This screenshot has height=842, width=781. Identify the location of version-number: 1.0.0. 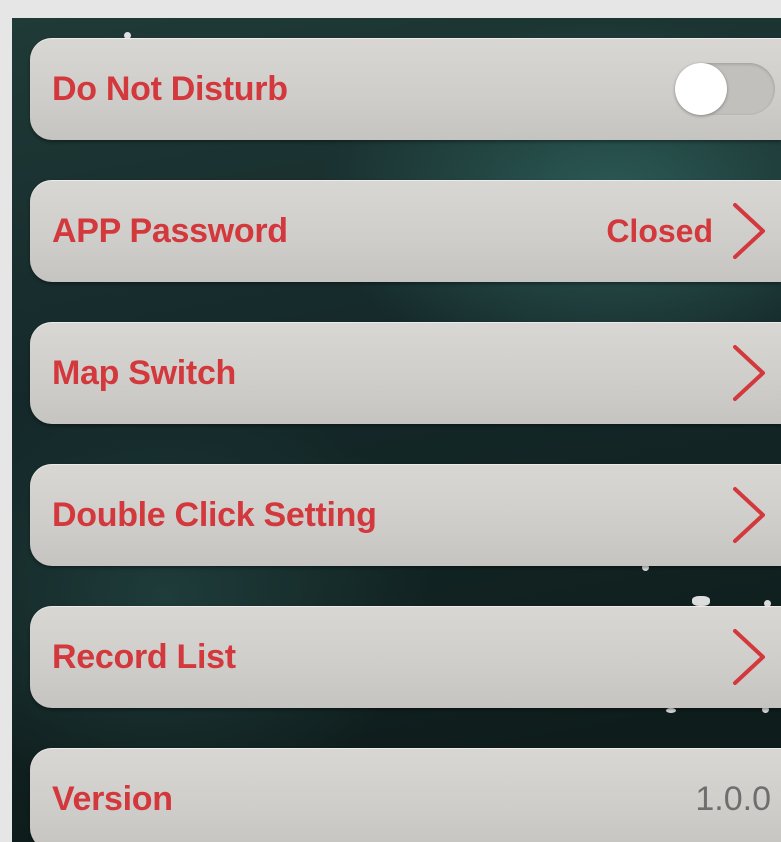
(733, 798).